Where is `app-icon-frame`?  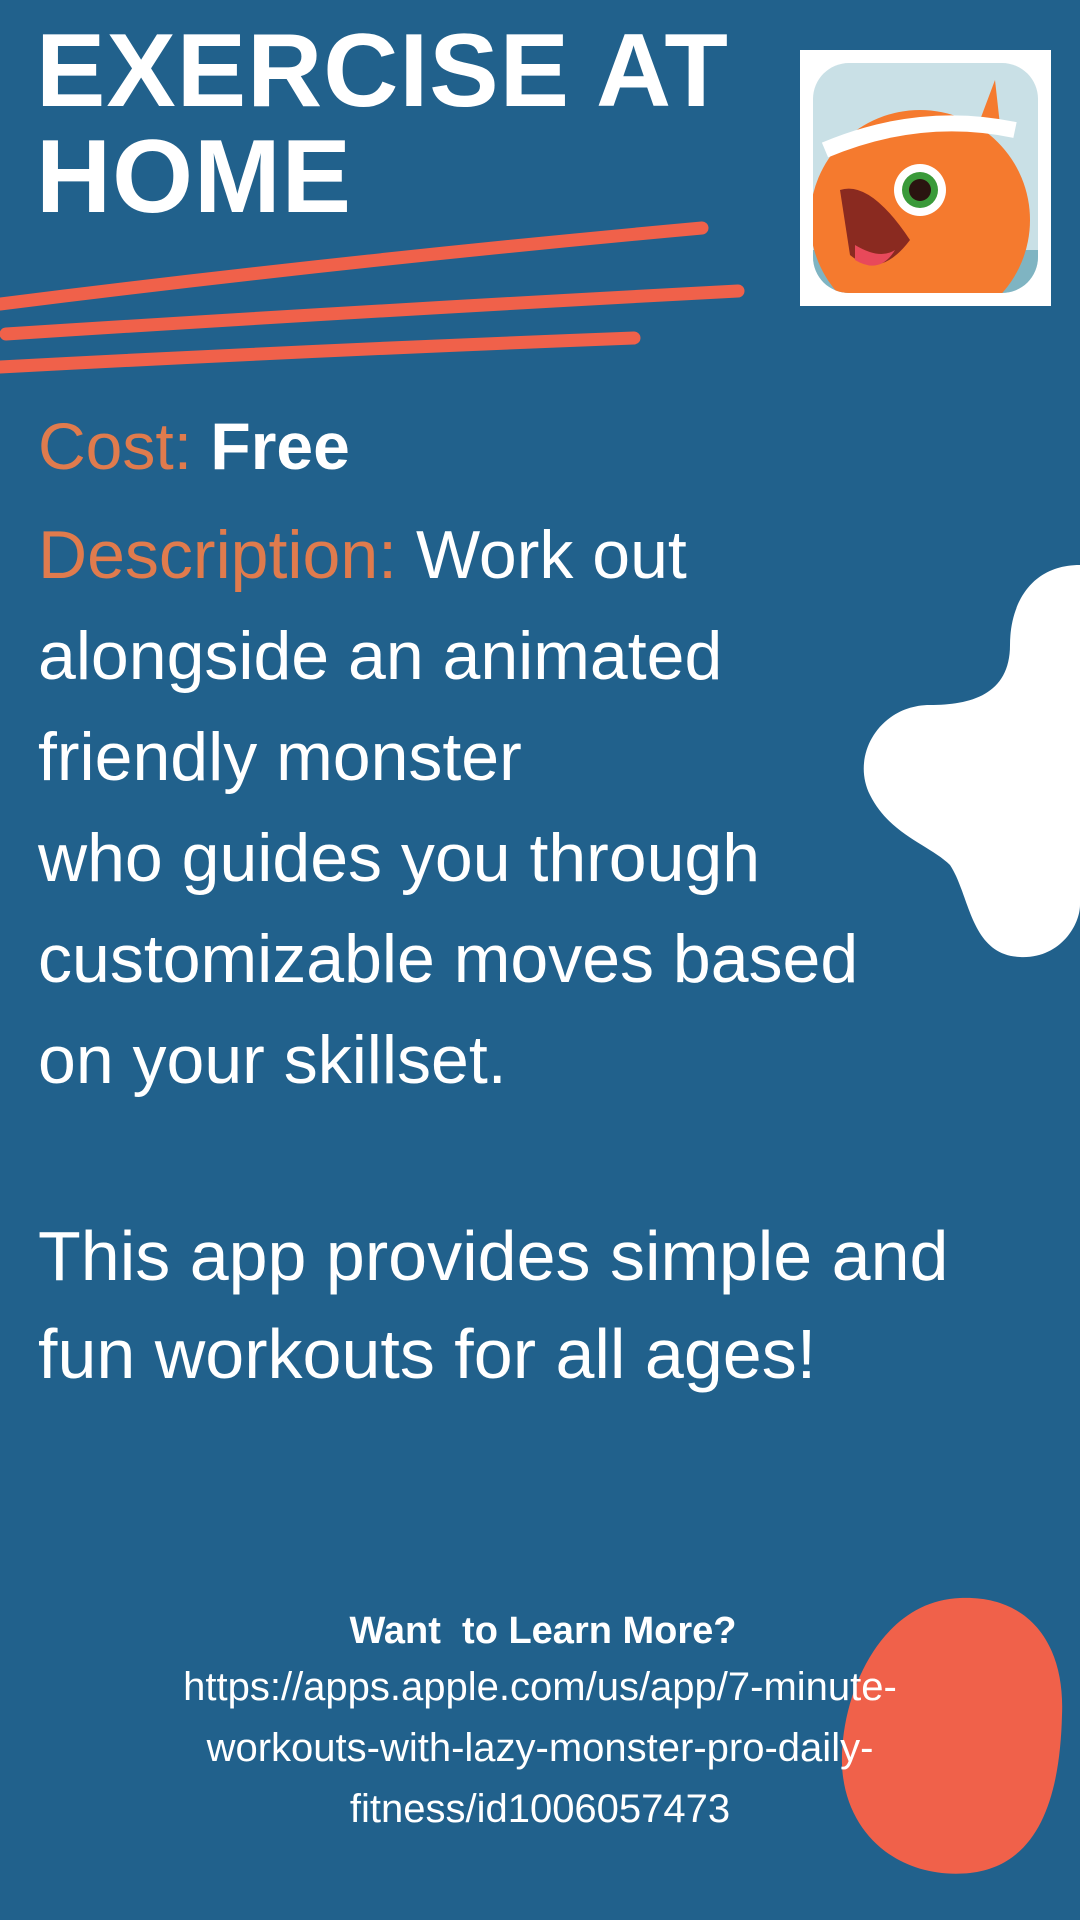
app-icon-frame is located at coordinates (925, 178).